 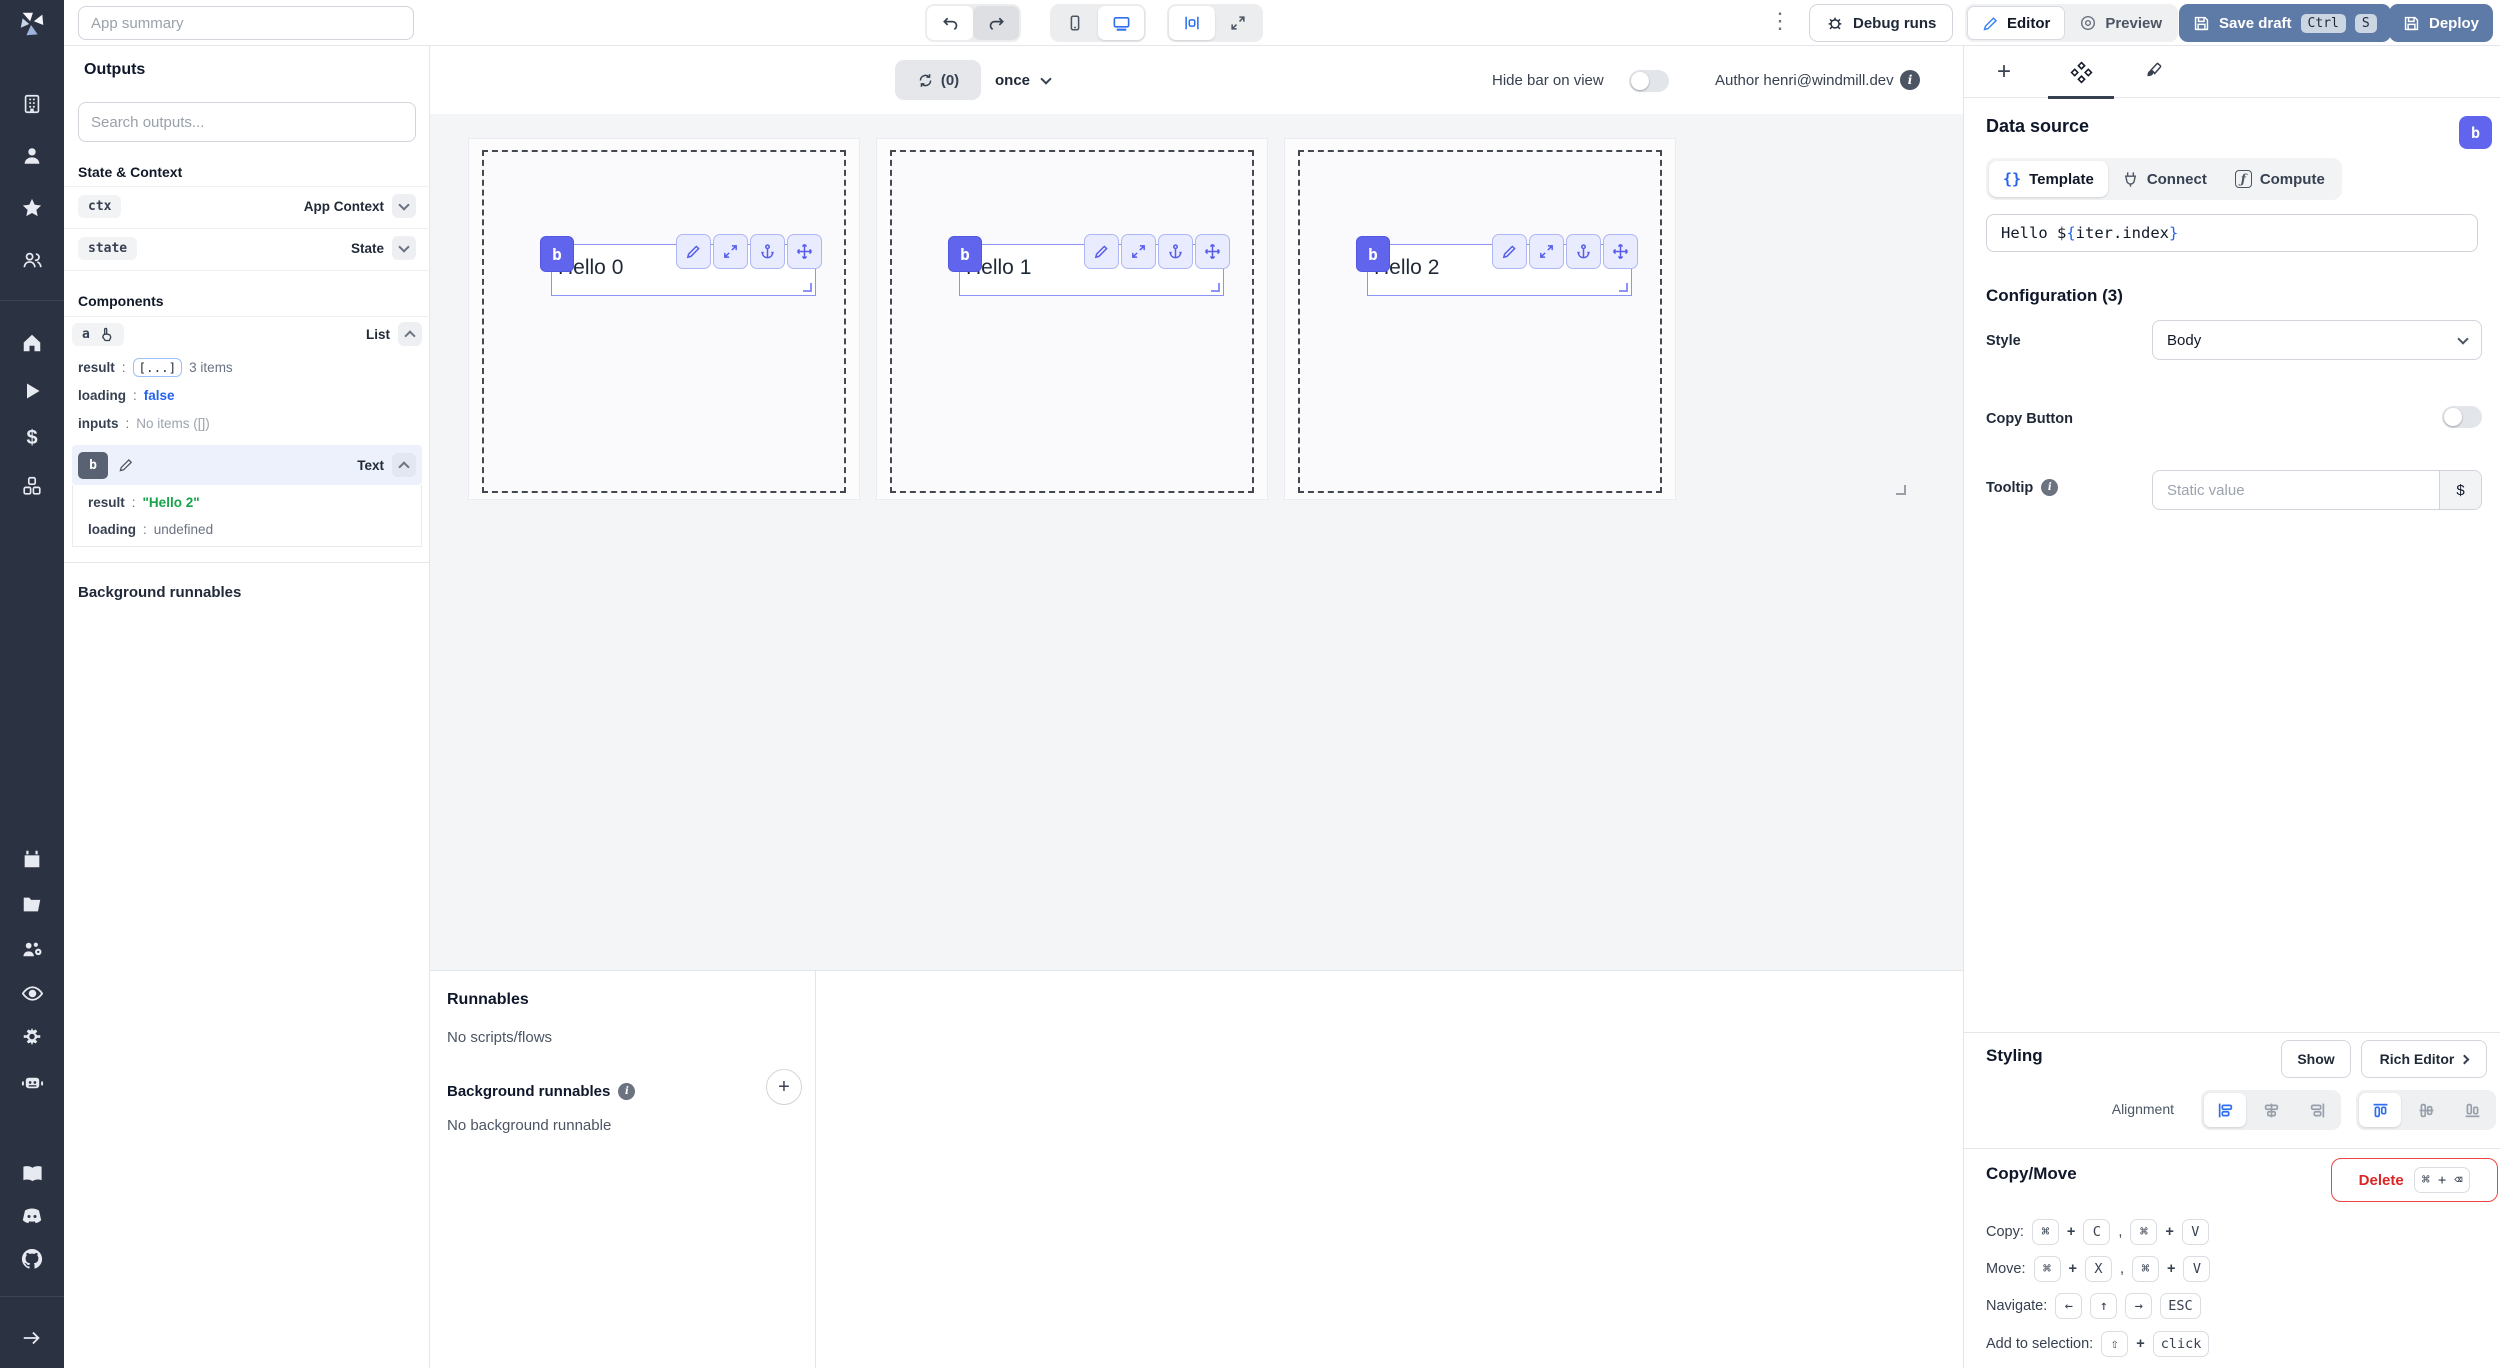 What do you see at coordinates (2462, 417) in the screenshot?
I see `copy-button-toggle` at bounding box center [2462, 417].